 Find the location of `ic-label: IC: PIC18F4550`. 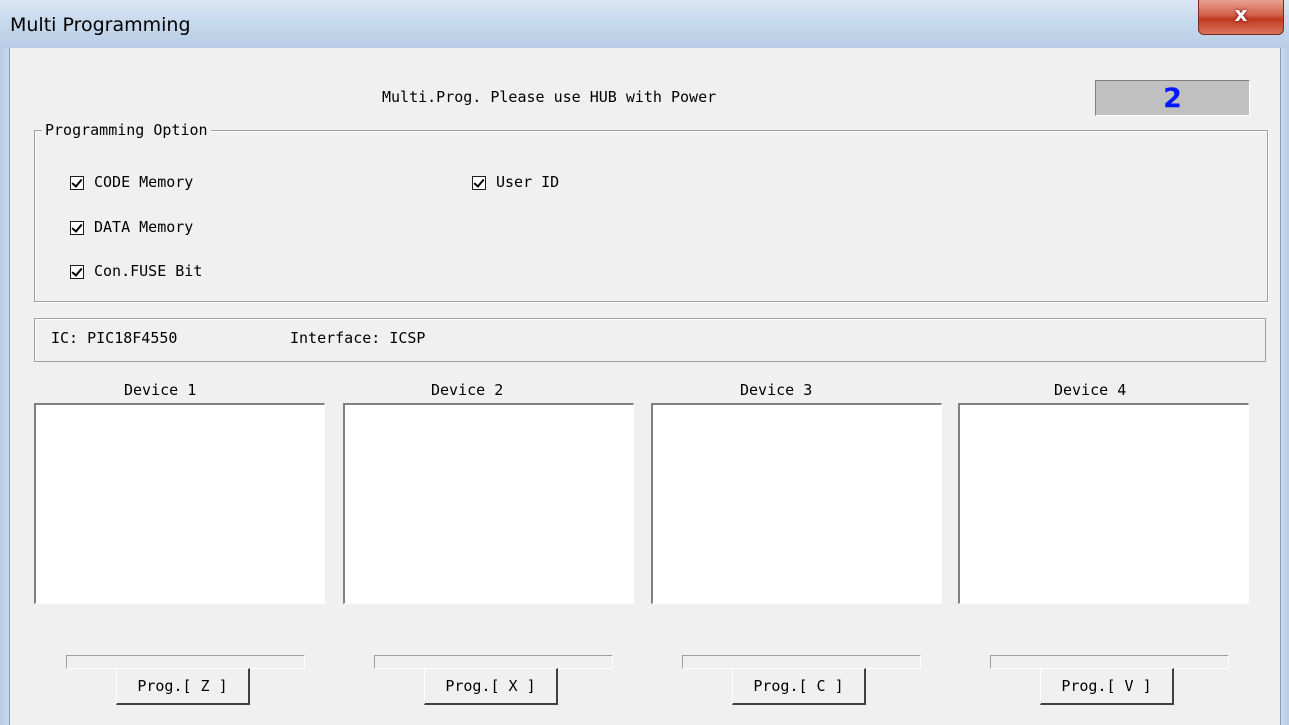

ic-label: IC: PIC18F4550 is located at coordinates (114, 338).